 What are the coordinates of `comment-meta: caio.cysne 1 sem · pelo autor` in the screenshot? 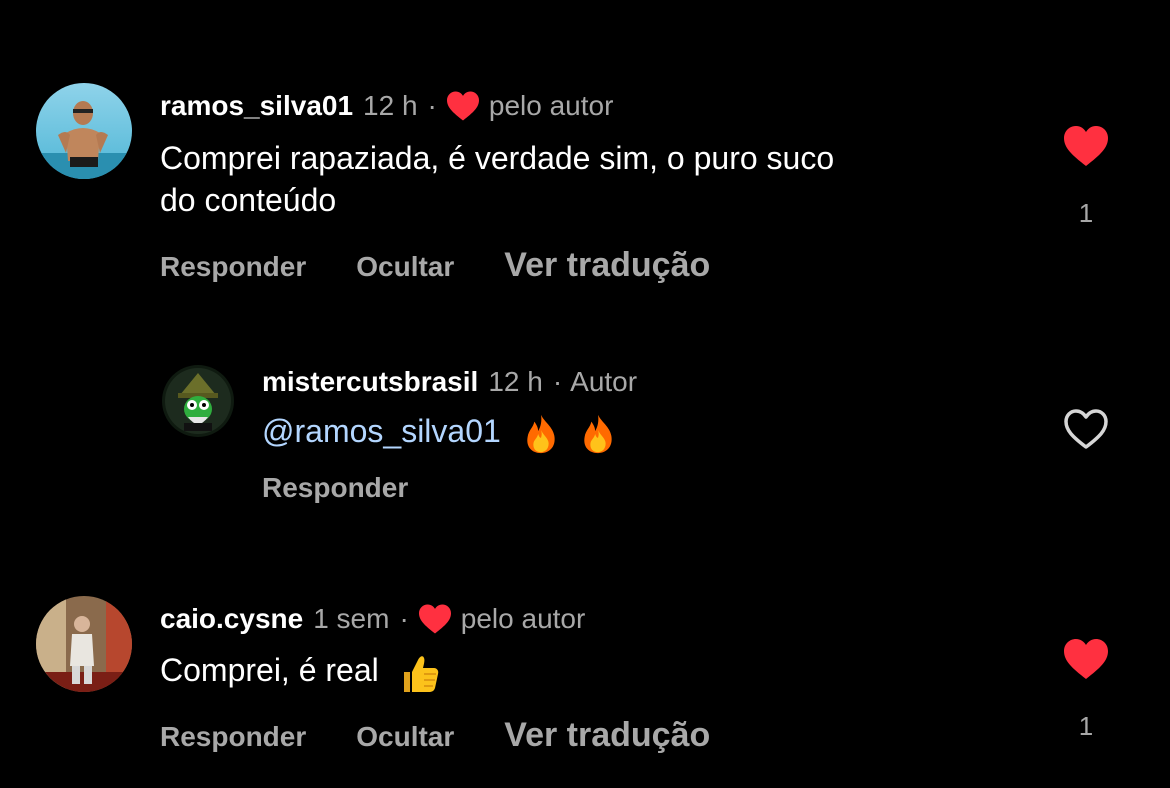 It's located at (372, 619).